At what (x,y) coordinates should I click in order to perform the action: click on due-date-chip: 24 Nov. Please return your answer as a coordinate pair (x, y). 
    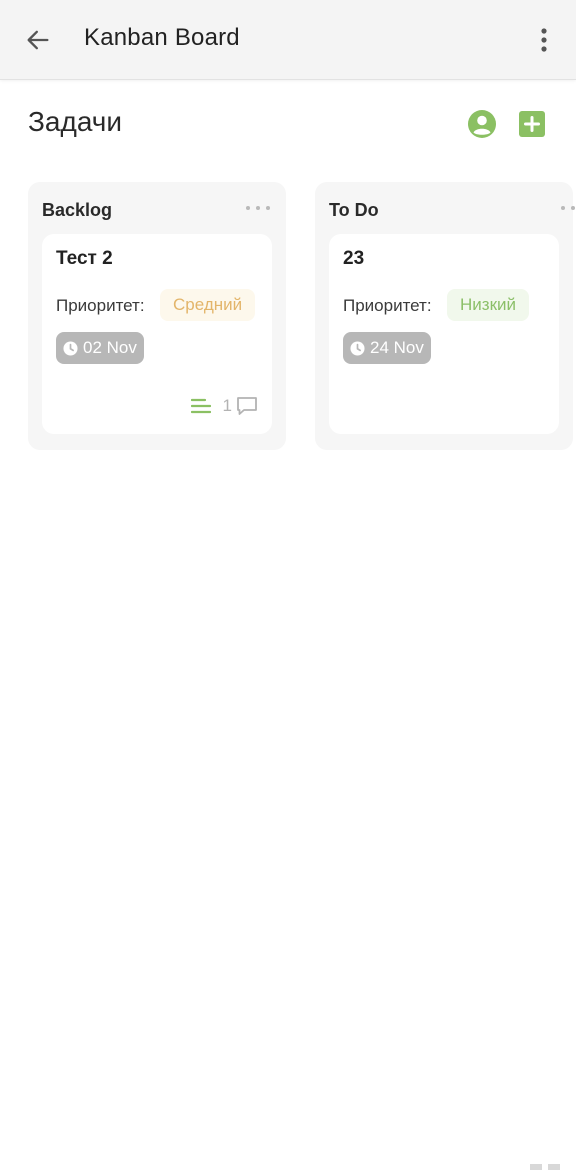
    Looking at the image, I should click on (387, 348).